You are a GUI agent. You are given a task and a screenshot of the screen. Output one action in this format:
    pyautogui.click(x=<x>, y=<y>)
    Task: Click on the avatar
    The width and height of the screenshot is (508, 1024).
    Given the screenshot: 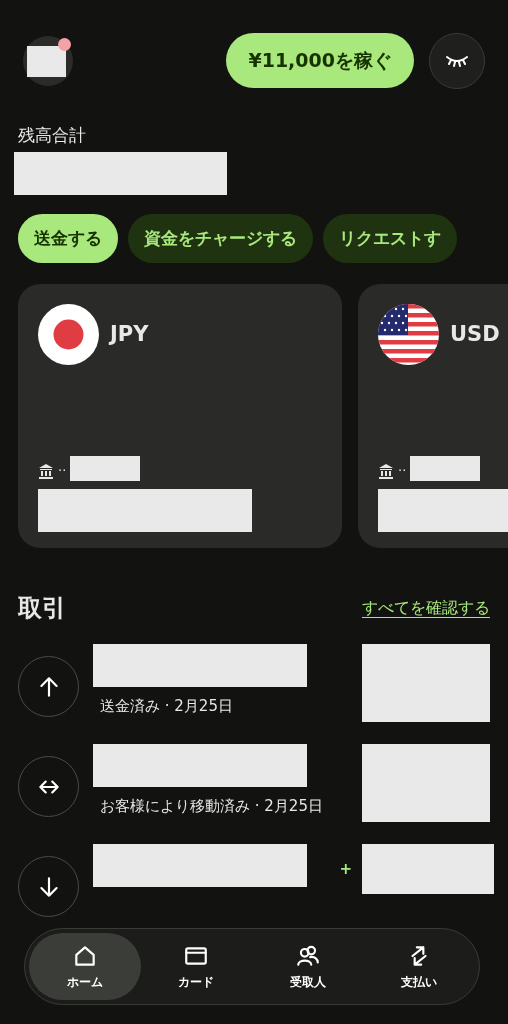 What is the action you would take?
    pyautogui.click(x=48, y=60)
    